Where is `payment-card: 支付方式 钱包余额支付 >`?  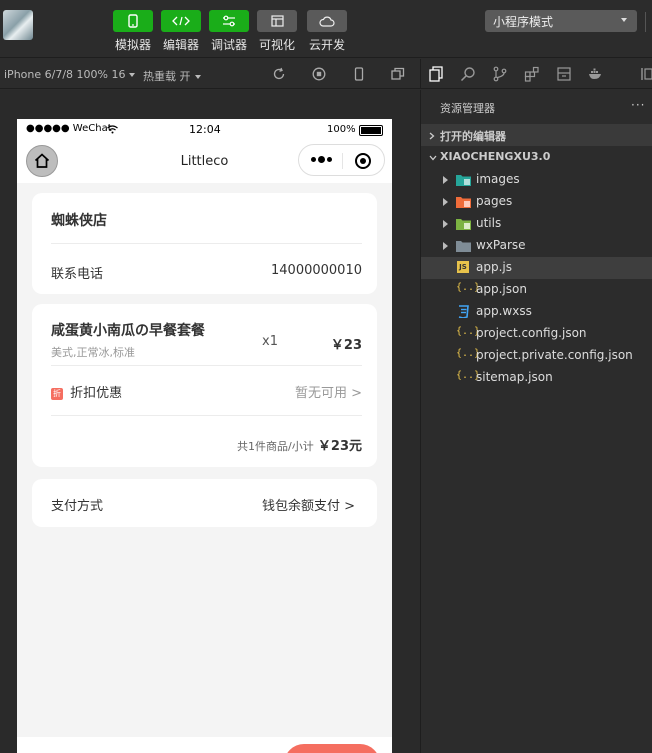
payment-card: 支付方式 钱包余额支付 > is located at coordinates (204, 503).